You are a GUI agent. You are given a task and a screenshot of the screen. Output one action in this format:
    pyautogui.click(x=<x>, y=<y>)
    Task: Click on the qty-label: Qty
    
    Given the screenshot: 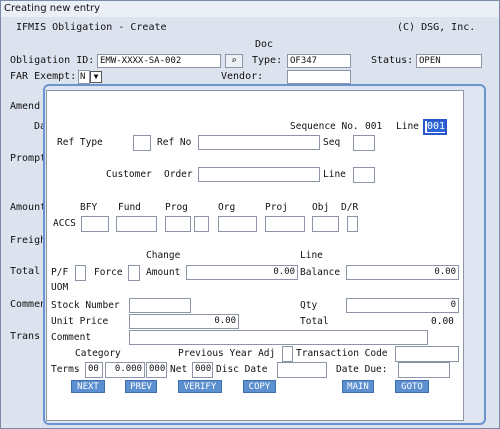 What is the action you would take?
    pyautogui.click(x=309, y=305)
    